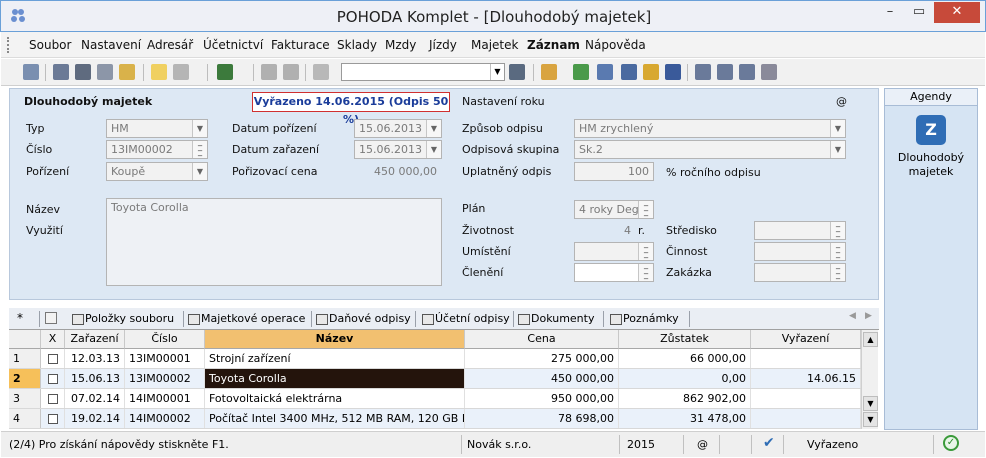 The width and height of the screenshot is (986, 458). What do you see at coordinates (710, 149) in the screenshot?
I see `odpisova-skupina-select: Sk.2 ▼` at bounding box center [710, 149].